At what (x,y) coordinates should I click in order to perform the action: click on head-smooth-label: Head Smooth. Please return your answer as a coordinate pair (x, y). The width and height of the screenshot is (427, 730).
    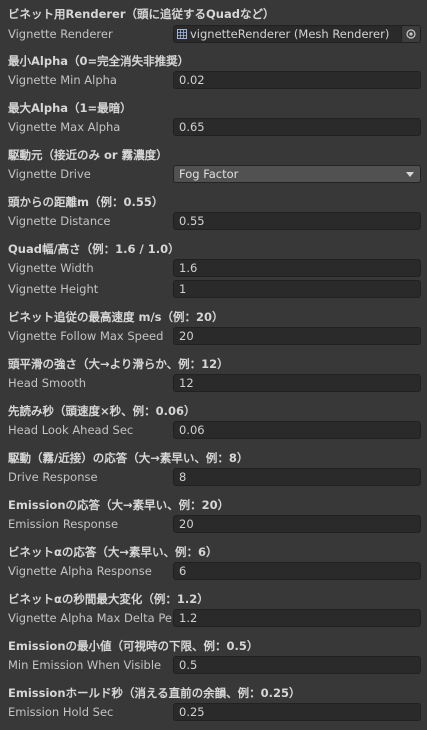
    Looking at the image, I should click on (47, 383).